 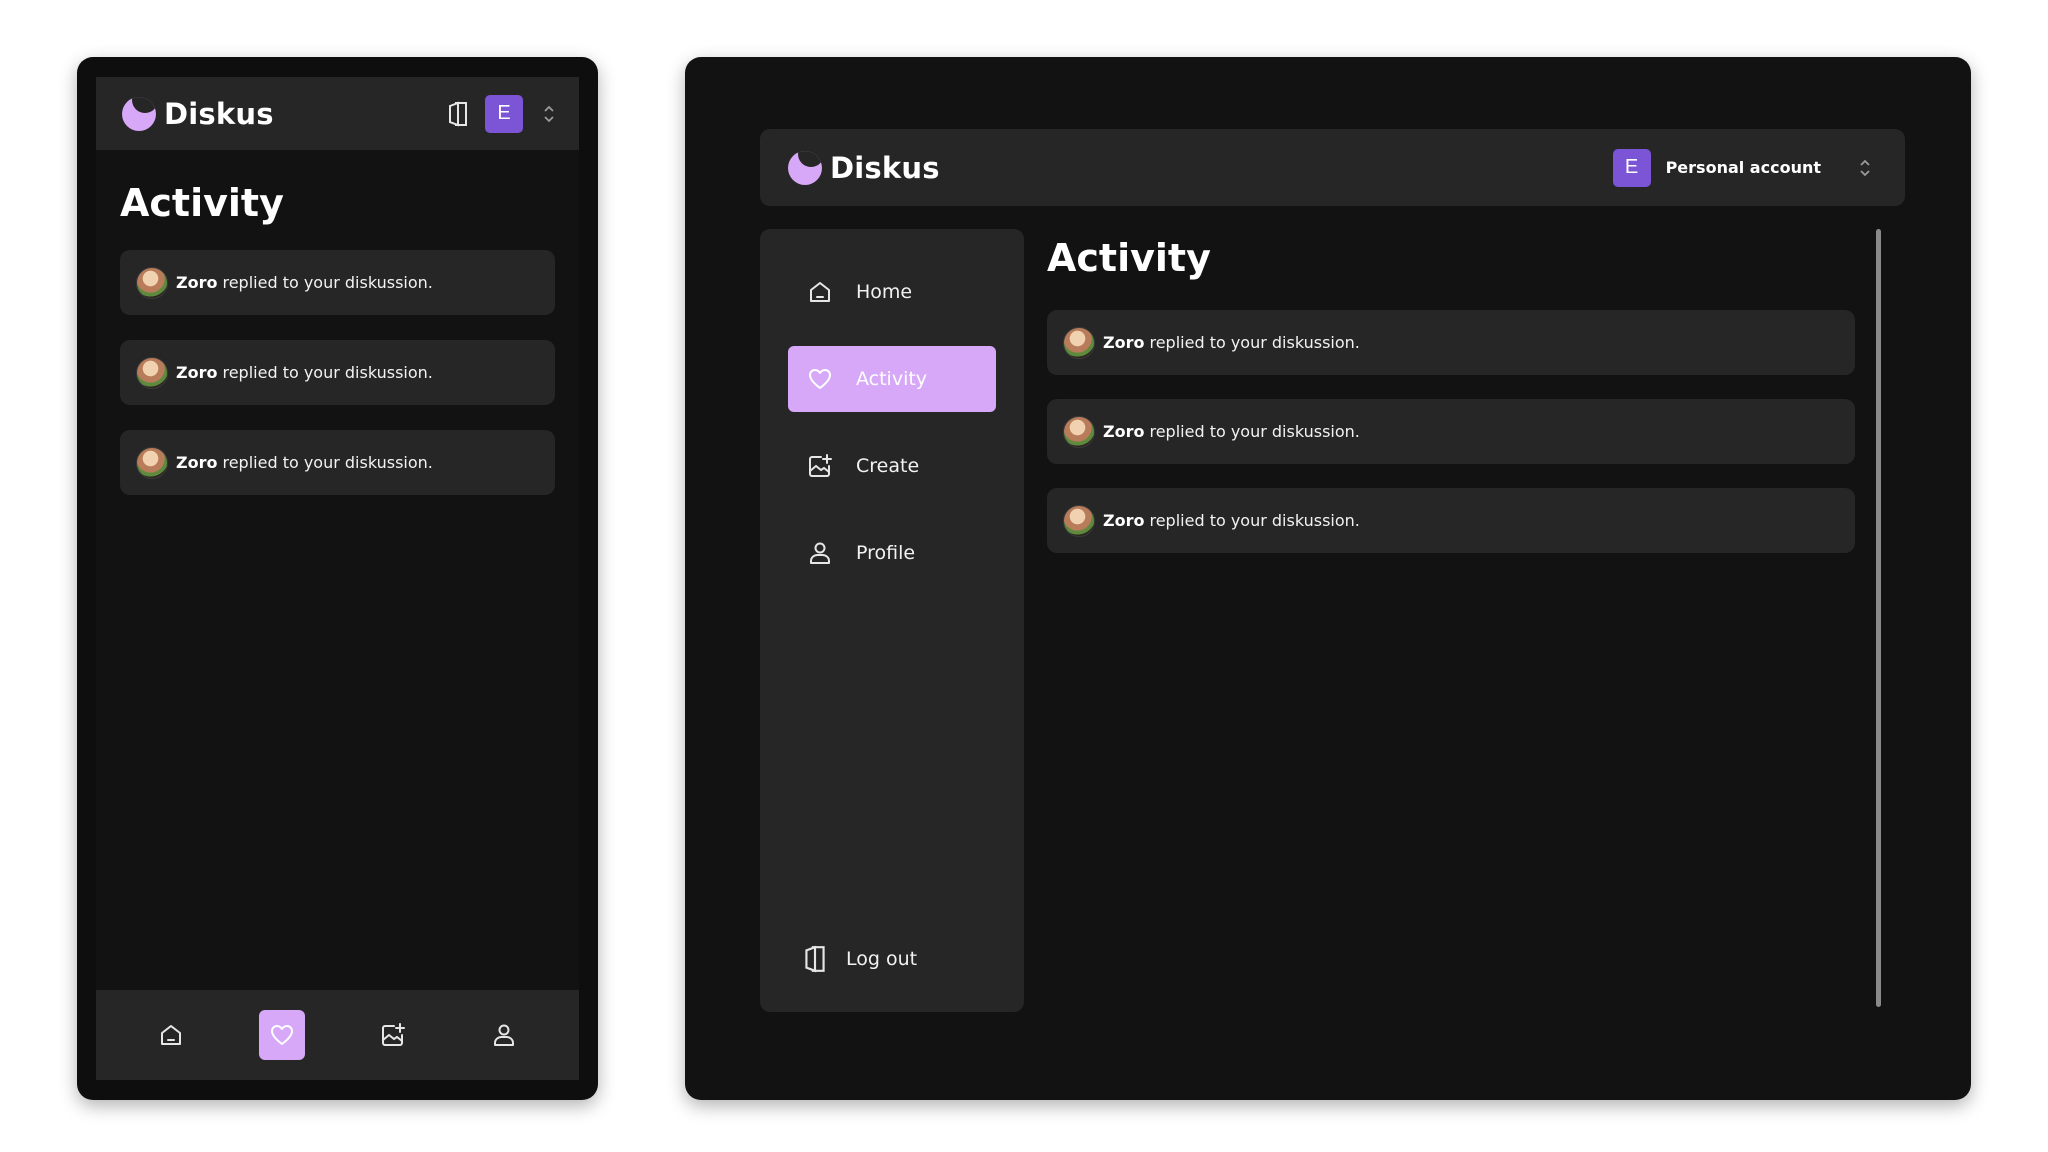 I want to click on sidebar-item-label: Activity, so click(x=892, y=379).